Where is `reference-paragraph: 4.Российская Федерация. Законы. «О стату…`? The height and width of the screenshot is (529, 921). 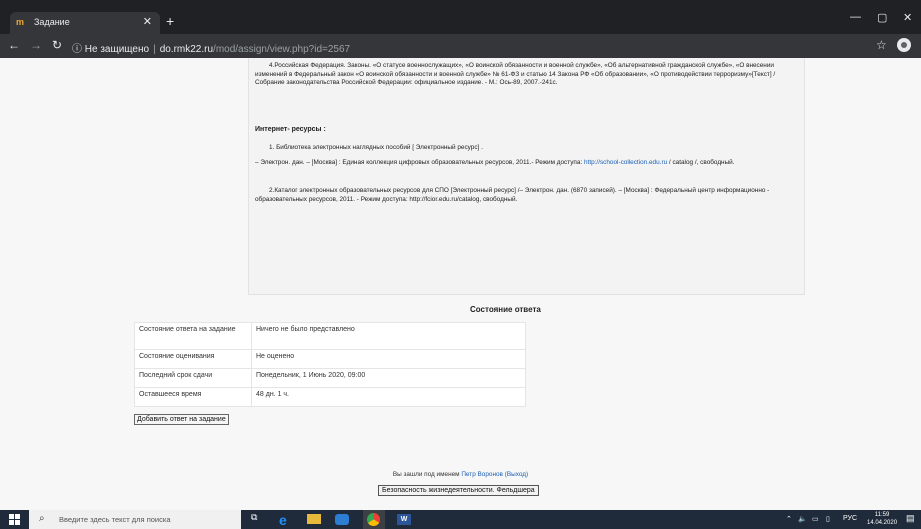
reference-paragraph: 4.Российская Федерация. Законы. «О стату… is located at coordinates (515, 74).